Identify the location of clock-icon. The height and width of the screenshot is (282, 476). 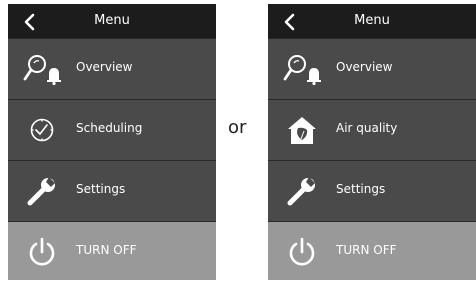
(42, 130).